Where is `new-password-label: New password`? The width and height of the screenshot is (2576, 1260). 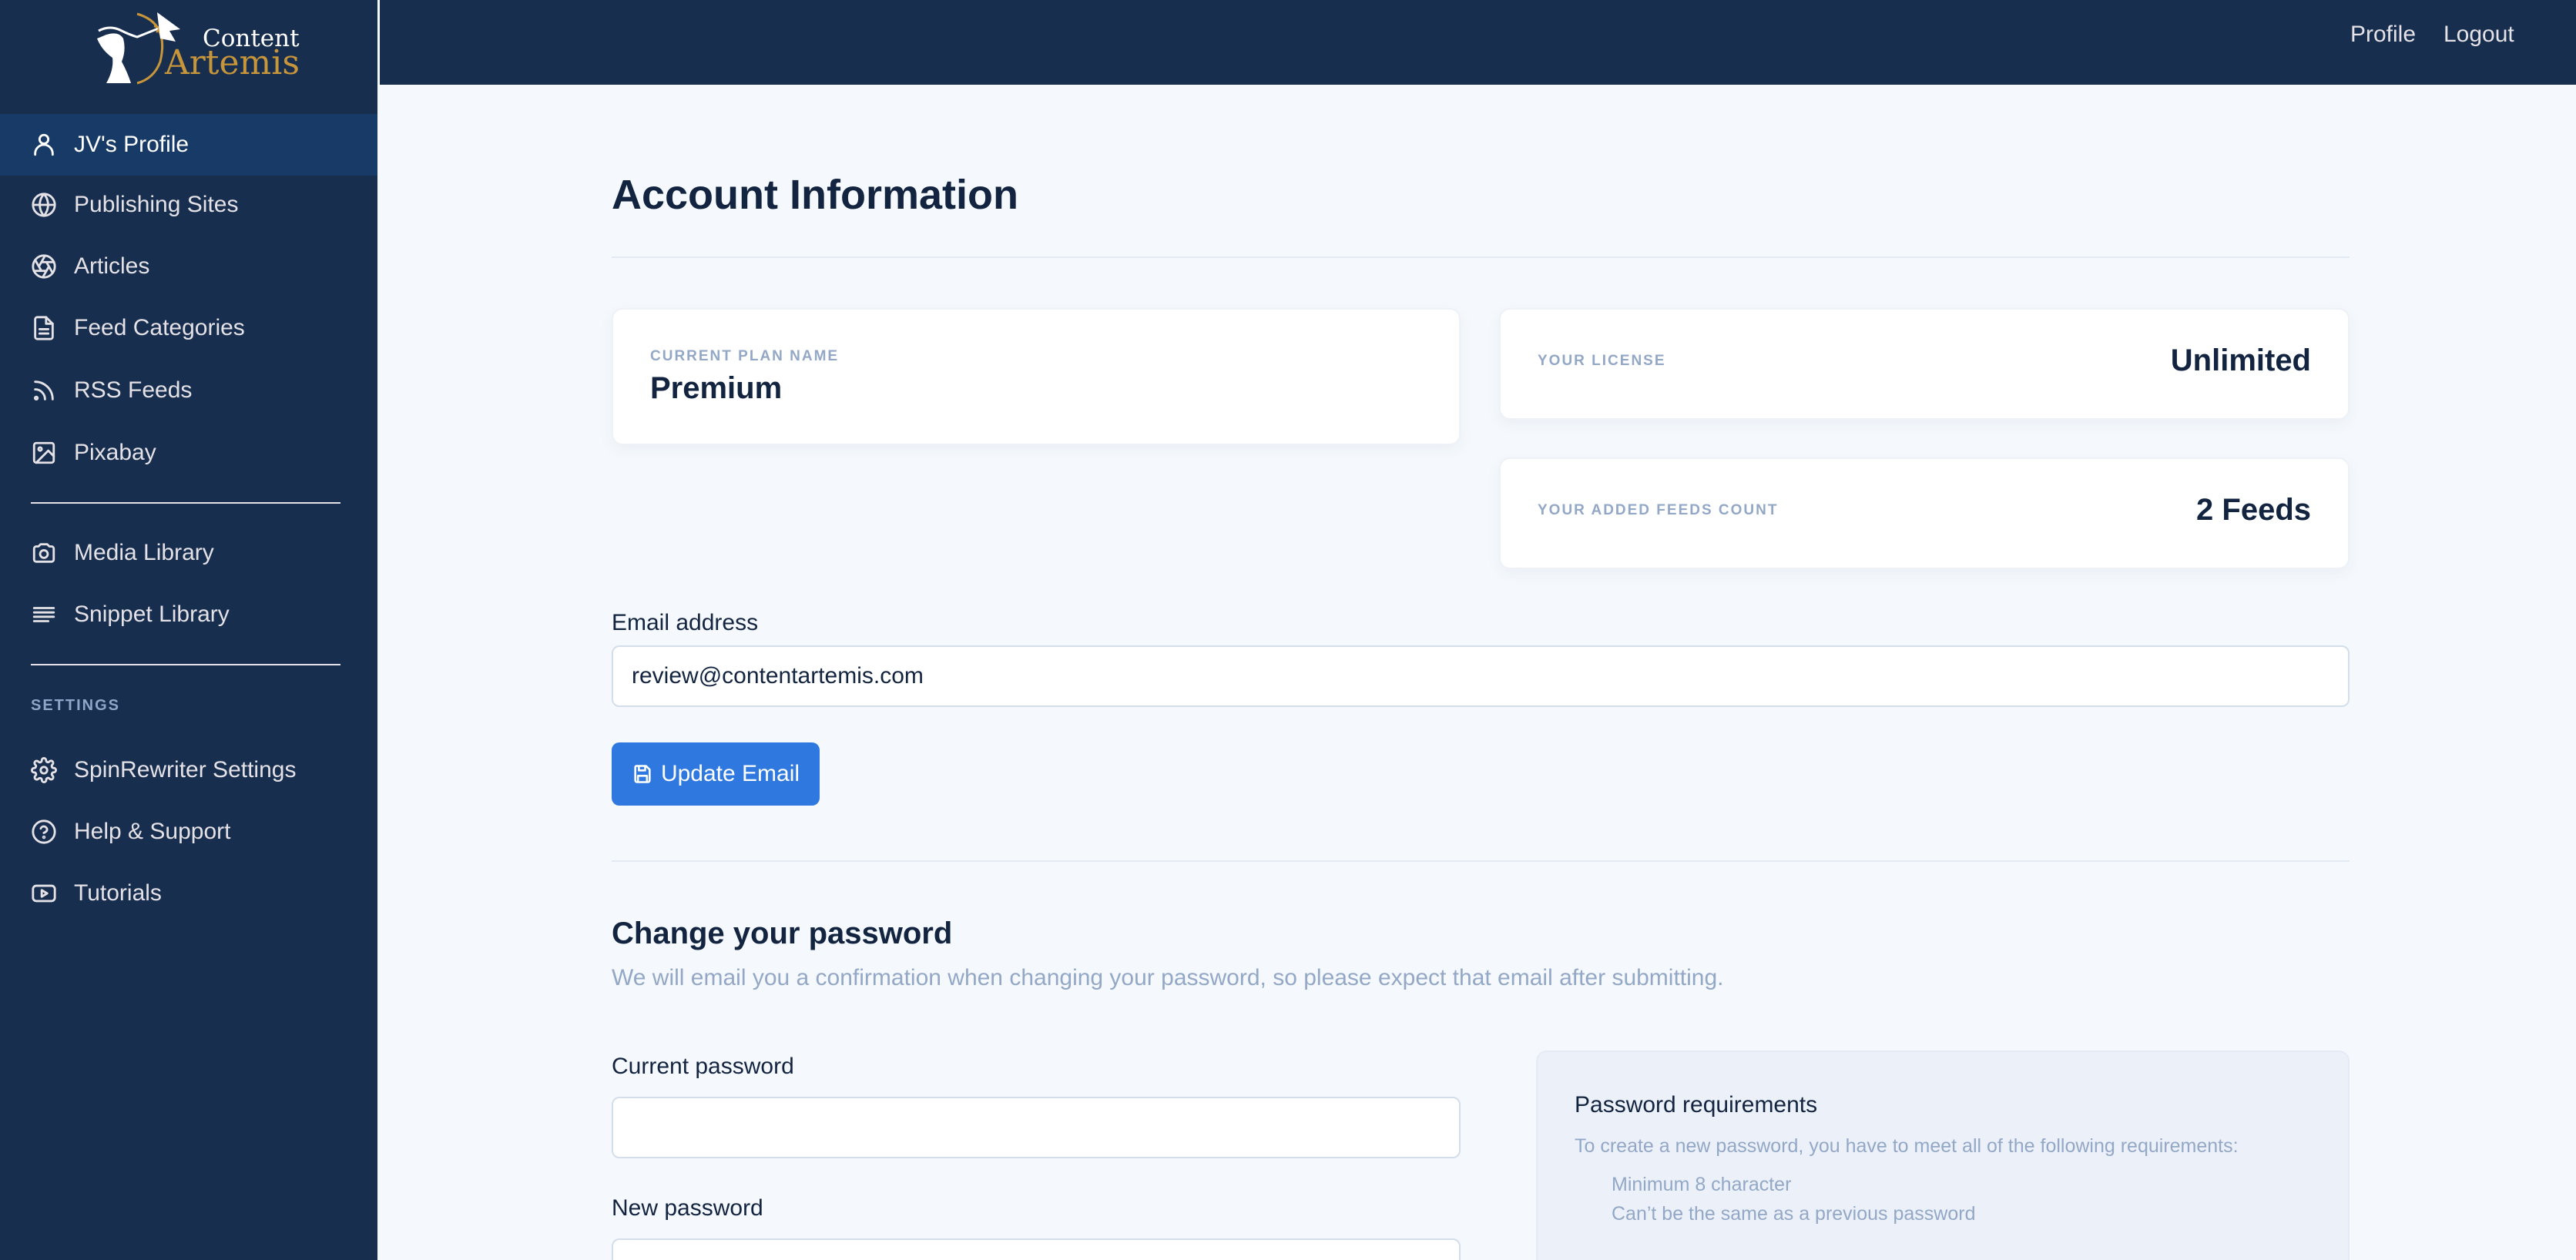
new-password-label: New password is located at coordinates (687, 1208).